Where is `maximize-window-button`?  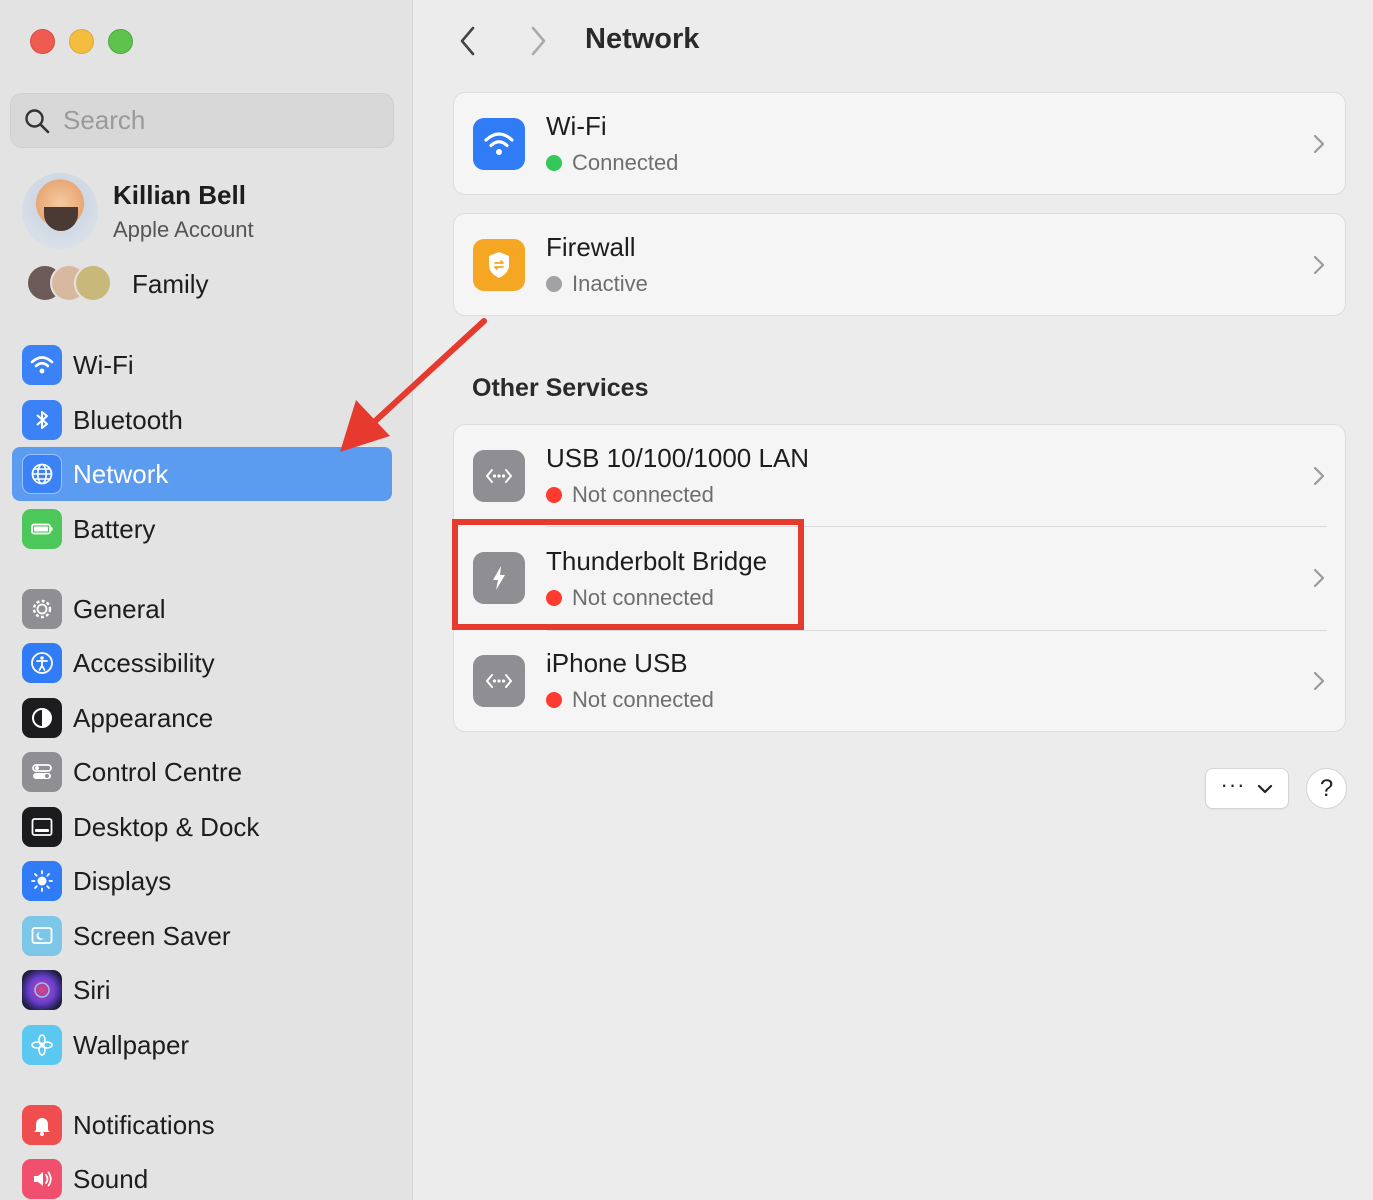 maximize-window-button is located at coordinates (120, 41).